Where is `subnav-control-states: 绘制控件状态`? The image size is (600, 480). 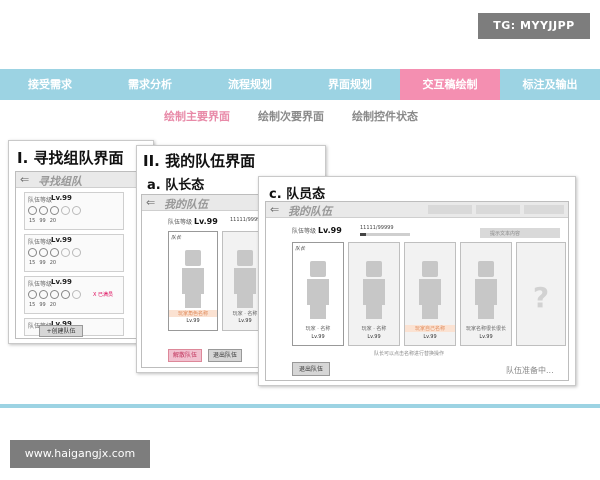
subnav-control-states: 绘制控件状态 is located at coordinates (385, 116).